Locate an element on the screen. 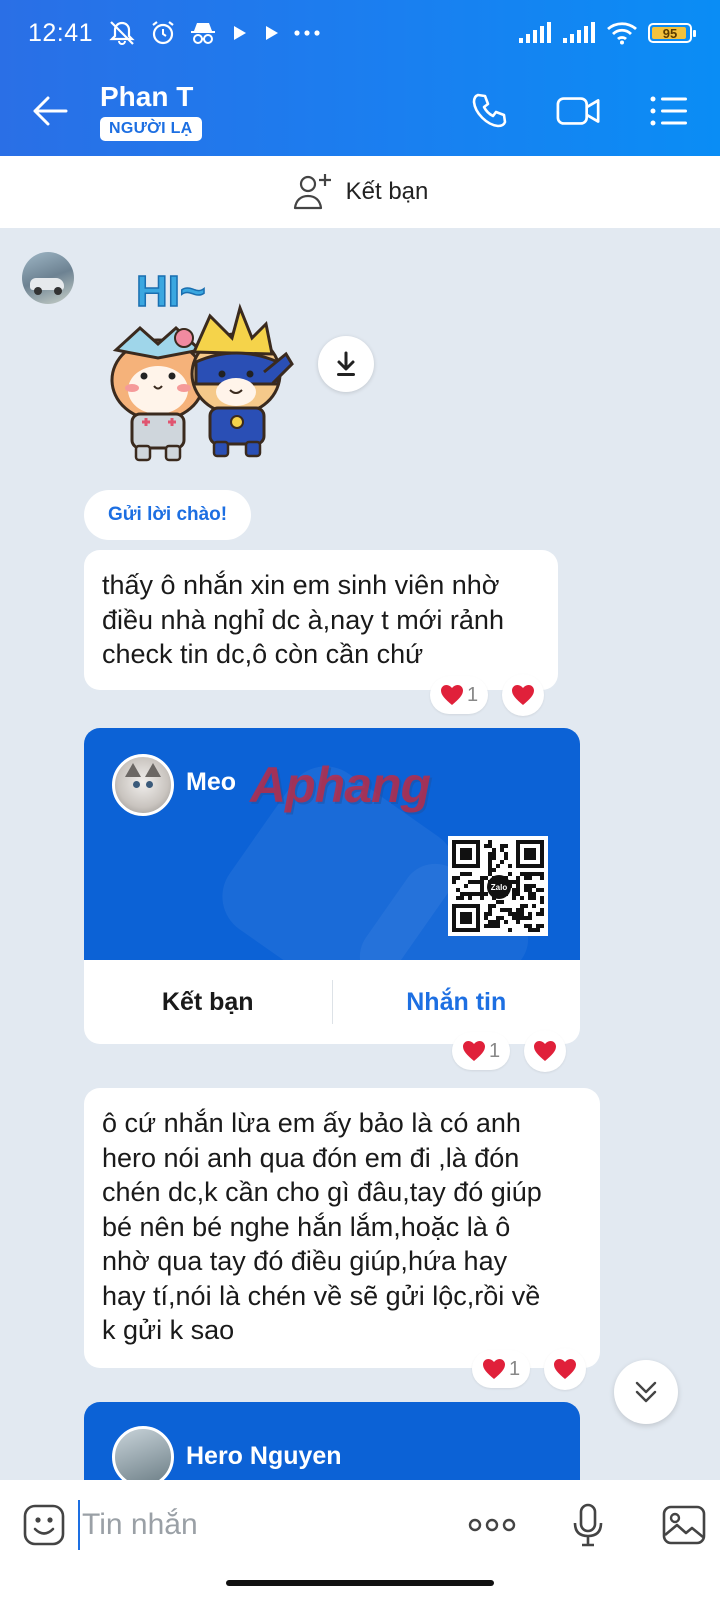  list-menu-icon is located at coordinates (668, 111).